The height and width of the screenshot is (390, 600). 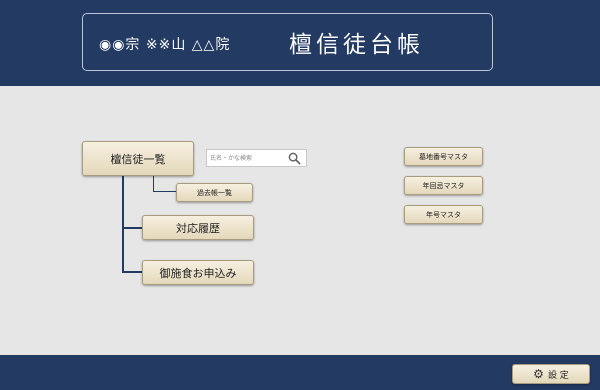 What do you see at coordinates (165, 45) in the screenshot?
I see `temple-name: ◉◉宗 ※※山 △△院` at bounding box center [165, 45].